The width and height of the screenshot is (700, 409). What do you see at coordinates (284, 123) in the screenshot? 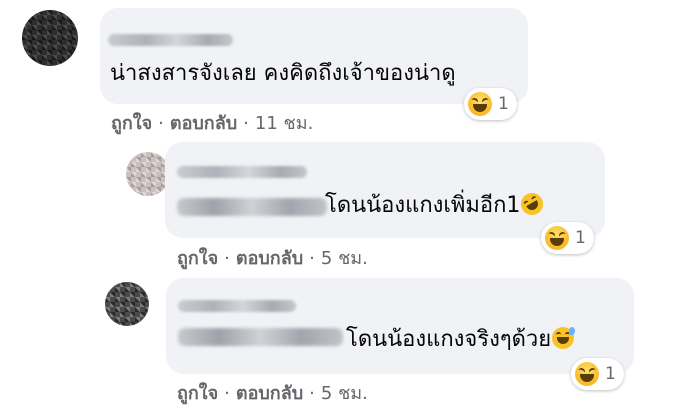
I see `timestamp: 11 ชม.` at bounding box center [284, 123].